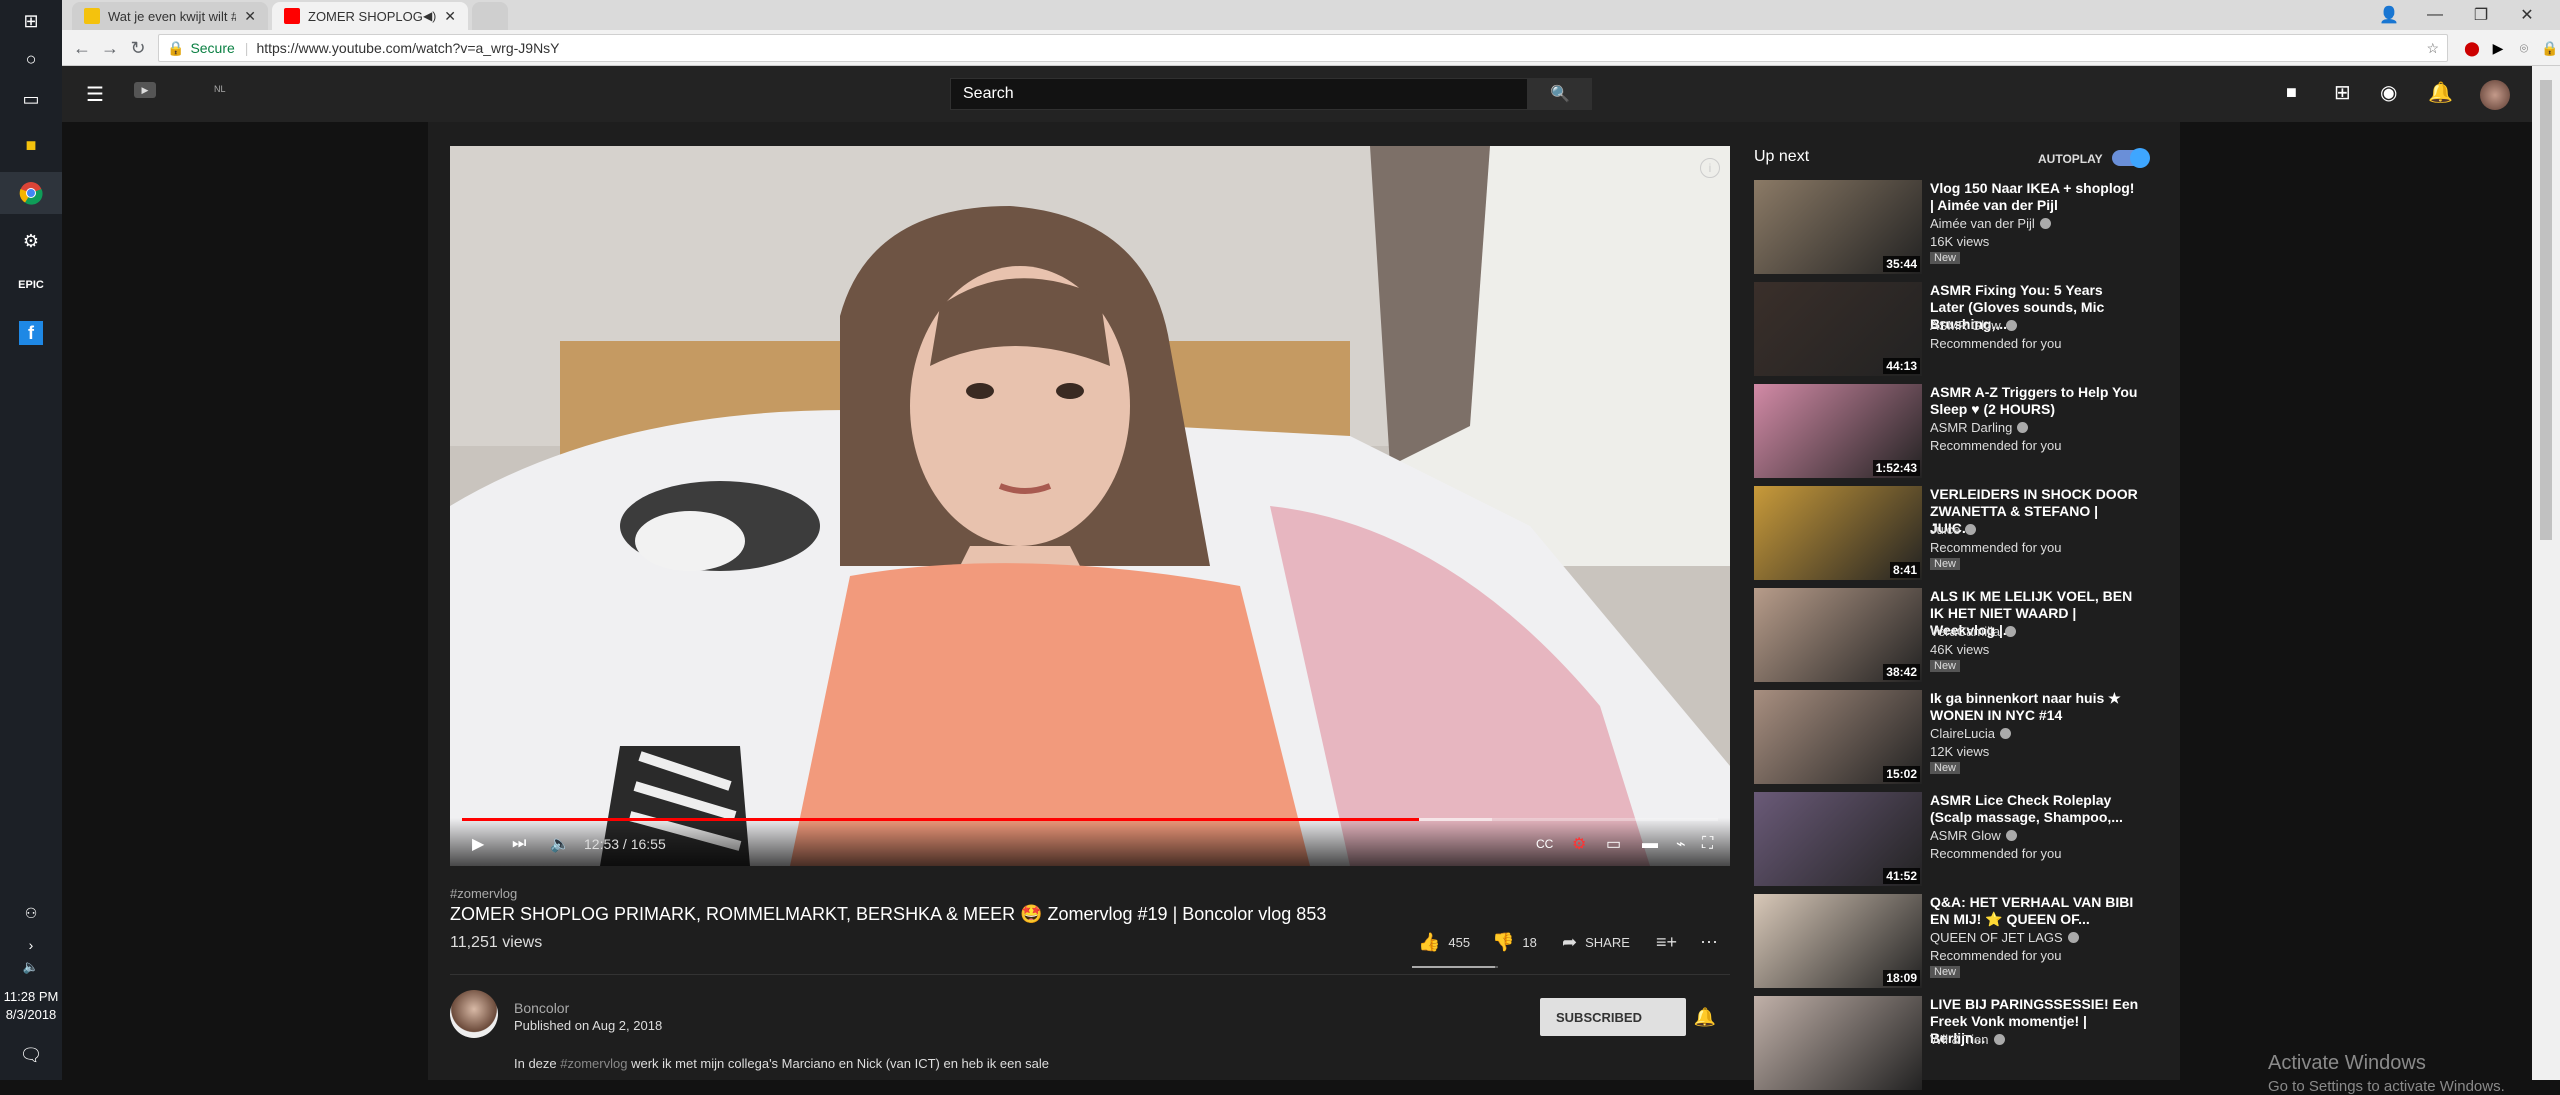 The width and height of the screenshot is (2560, 1095). Describe the element at coordinates (1838, 1043) in the screenshot. I see `recommendation-thumbnail` at that location.